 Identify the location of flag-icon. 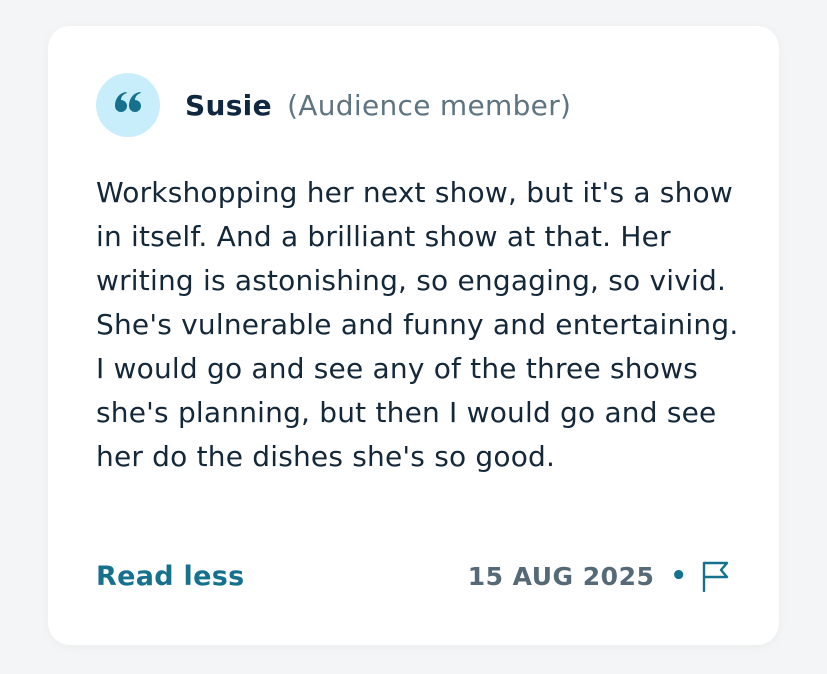
(716, 576).